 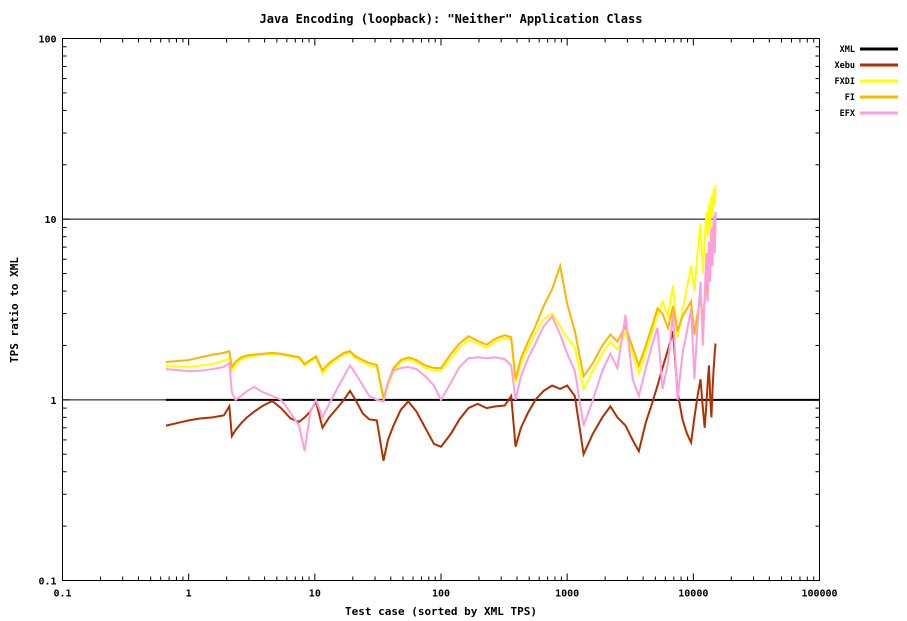 What do you see at coordinates (845, 66) in the screenshot?
I see `legend-label-xebu: Xebu` at bounding box center [845, 66].